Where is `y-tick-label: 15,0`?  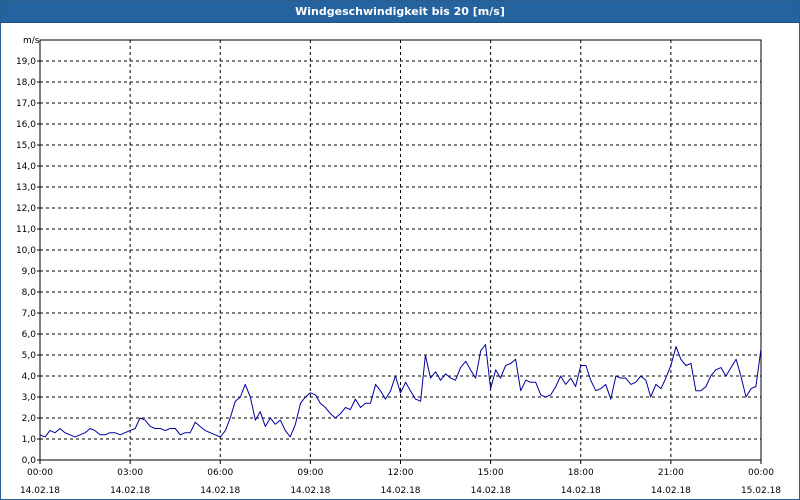
y-tick-label: 15,0 is located at coordinates (26, 146).